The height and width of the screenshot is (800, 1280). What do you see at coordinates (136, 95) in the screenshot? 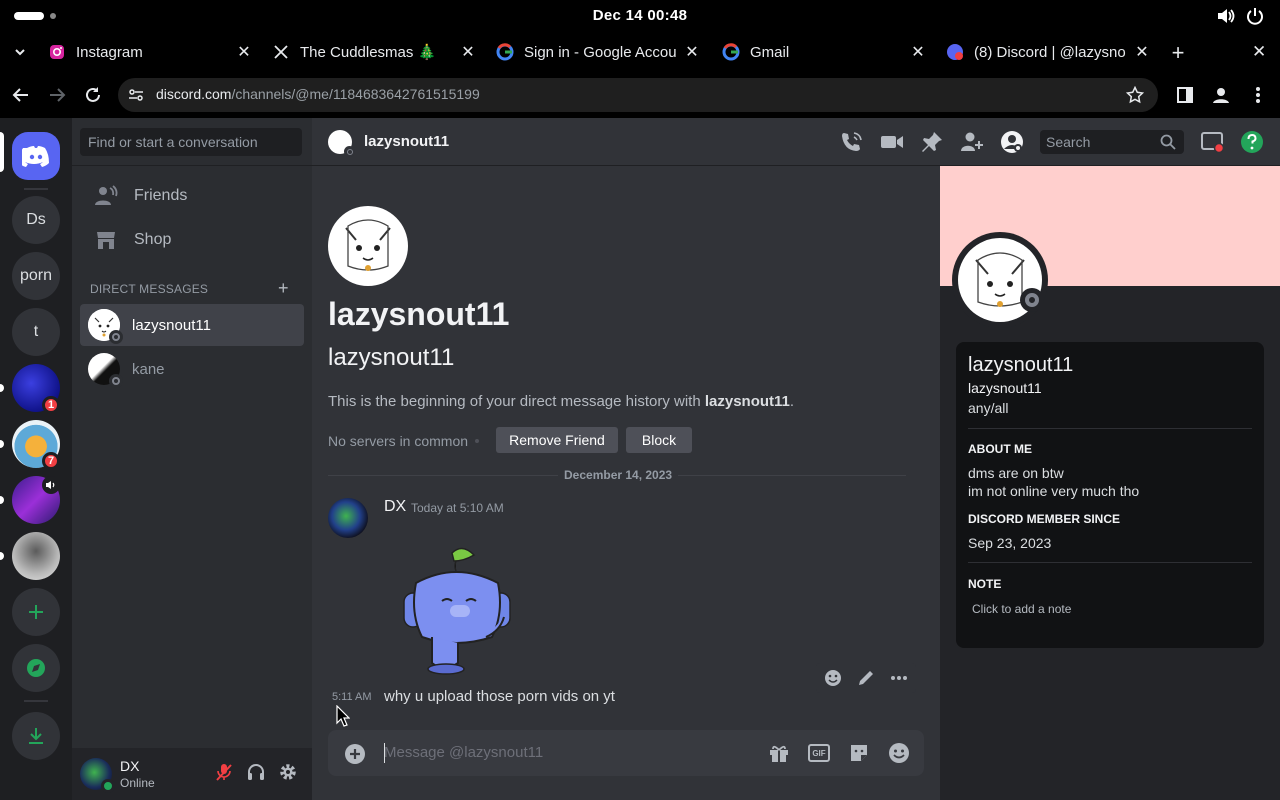
I see `site-settings-icon` at bounding box center [136, 95].